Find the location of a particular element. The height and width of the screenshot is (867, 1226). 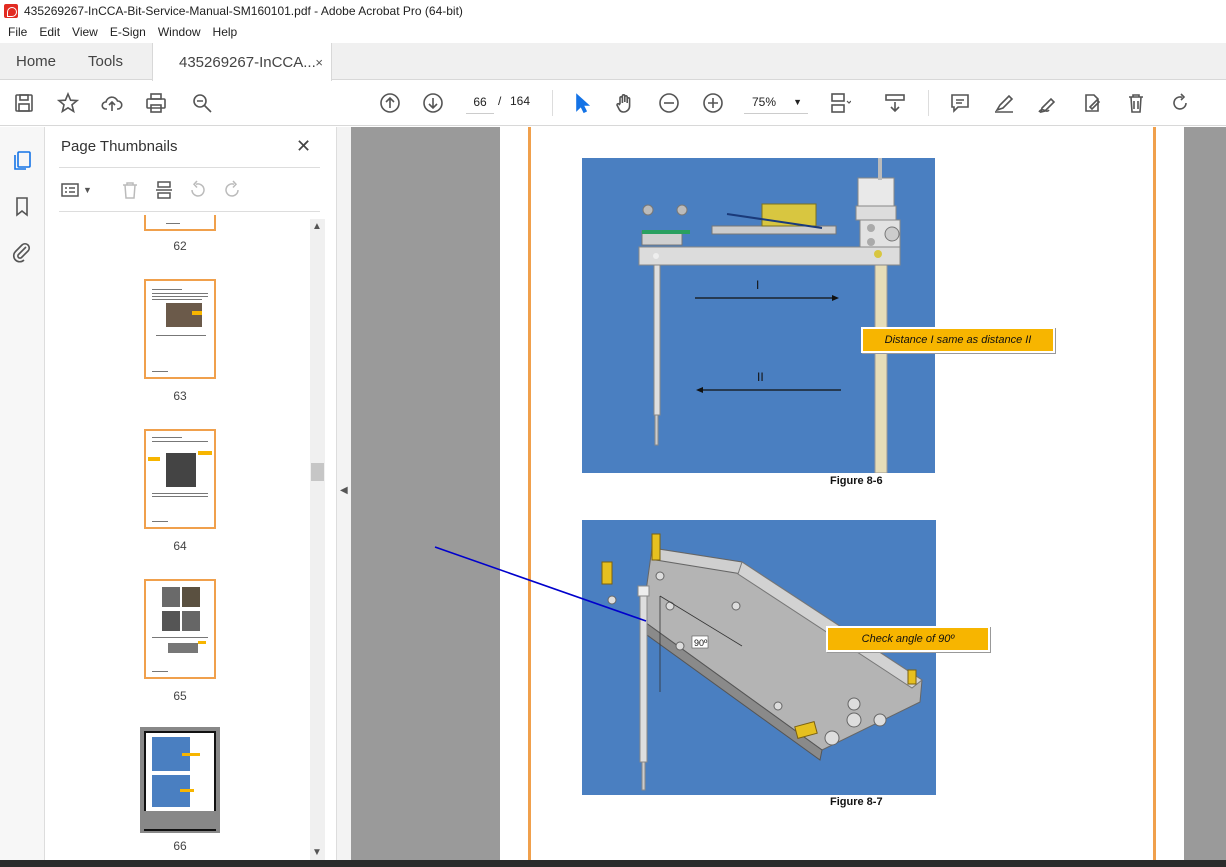

options-menu: ▼ is located at coordinates (76, 190).